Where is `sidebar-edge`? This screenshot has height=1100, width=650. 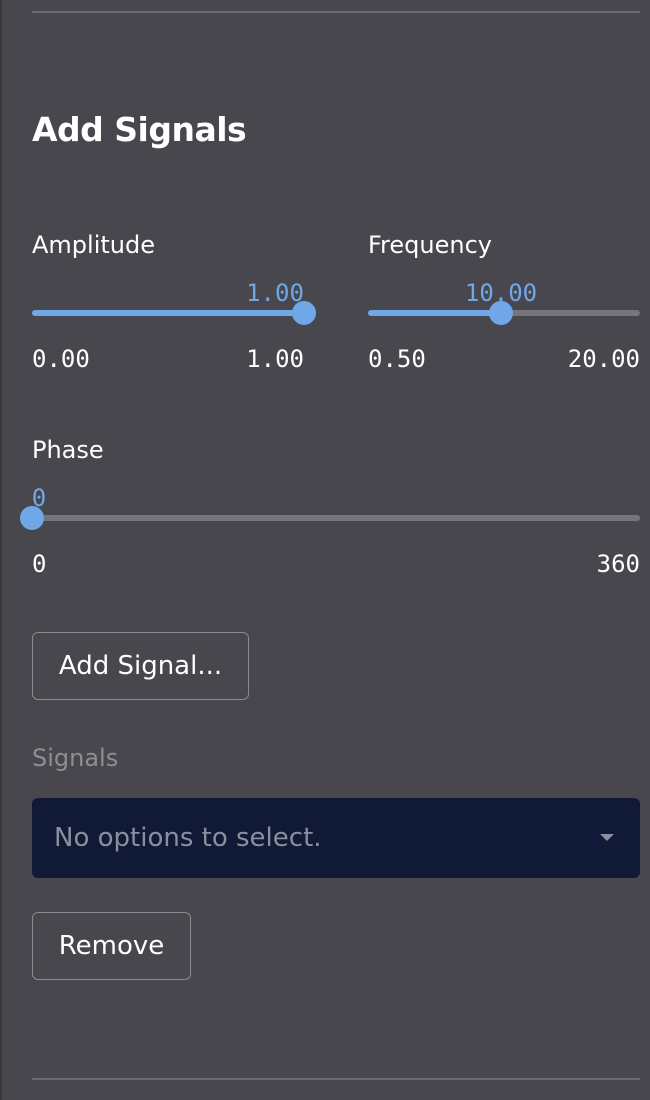
sidebar-edge is located at coordinates (1, 550).